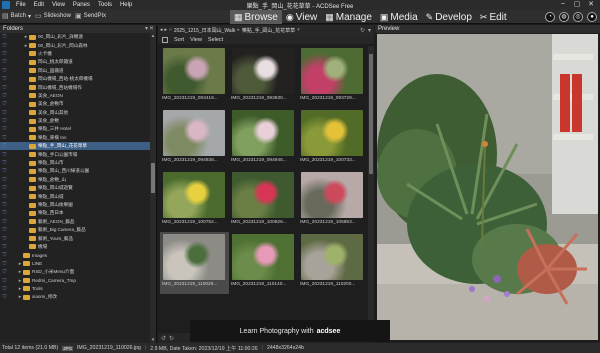 Image resolution: width=600 pixels, height=353 pixels. Describe the element at coordinates (399, 17) in the screenshot. I see `mode-media: ▣ Media` at that location.